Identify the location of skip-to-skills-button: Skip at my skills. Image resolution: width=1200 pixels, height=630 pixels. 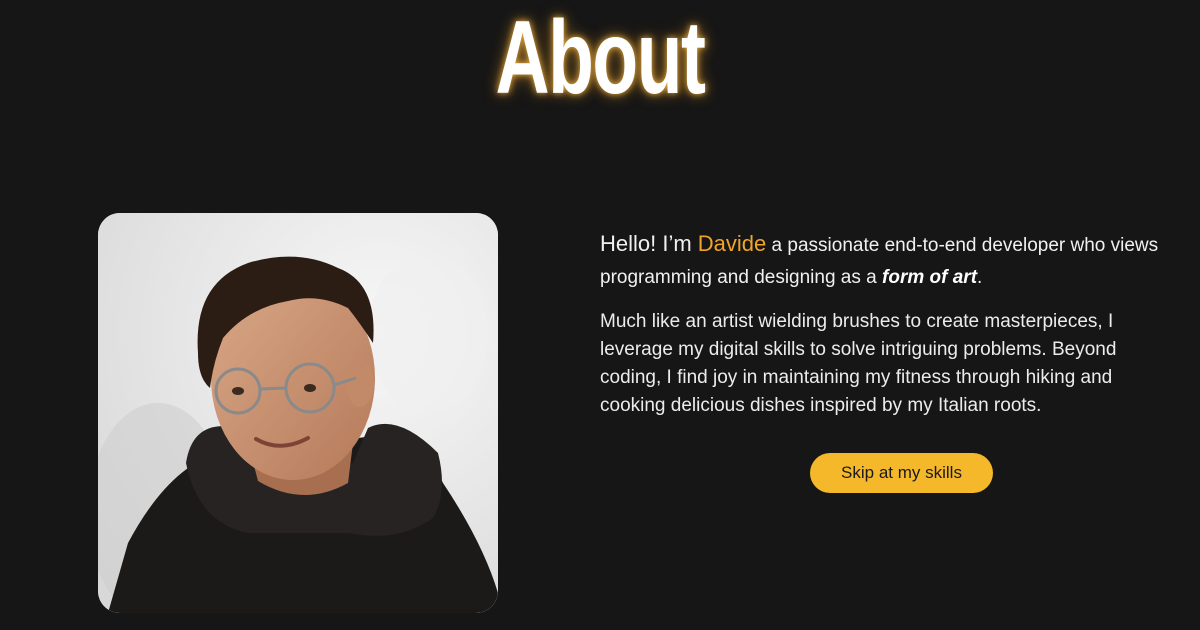
(901, 473).